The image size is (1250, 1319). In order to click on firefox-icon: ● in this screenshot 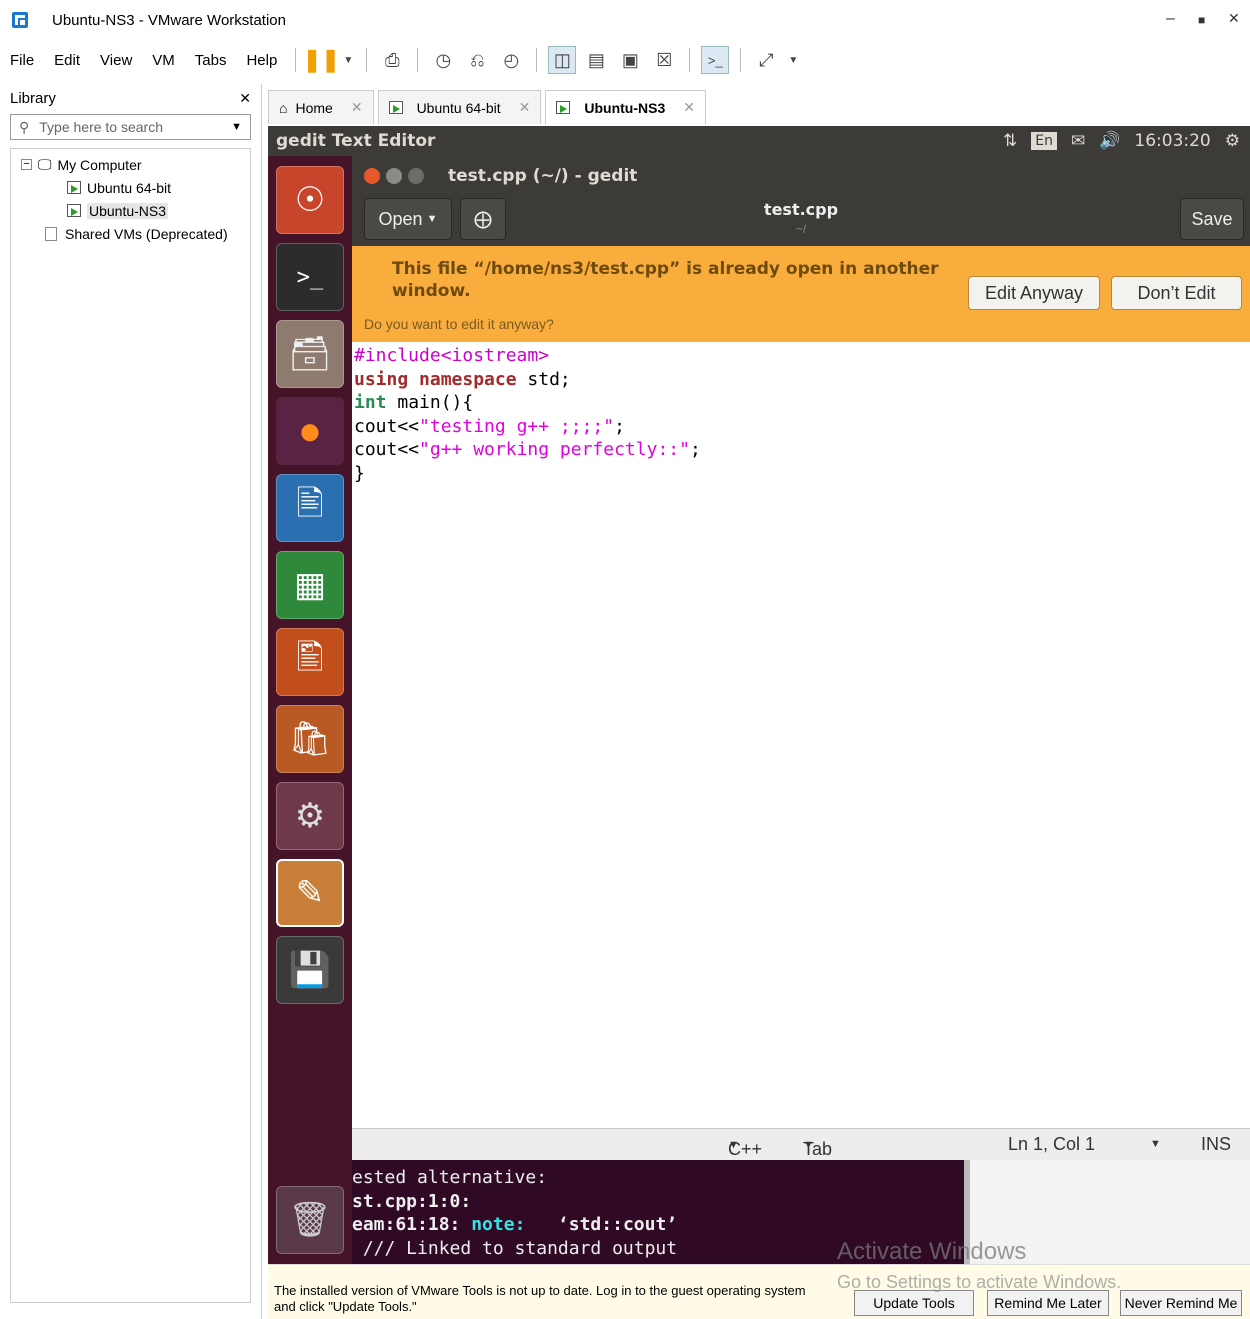, I will do `click(310, 431)`.